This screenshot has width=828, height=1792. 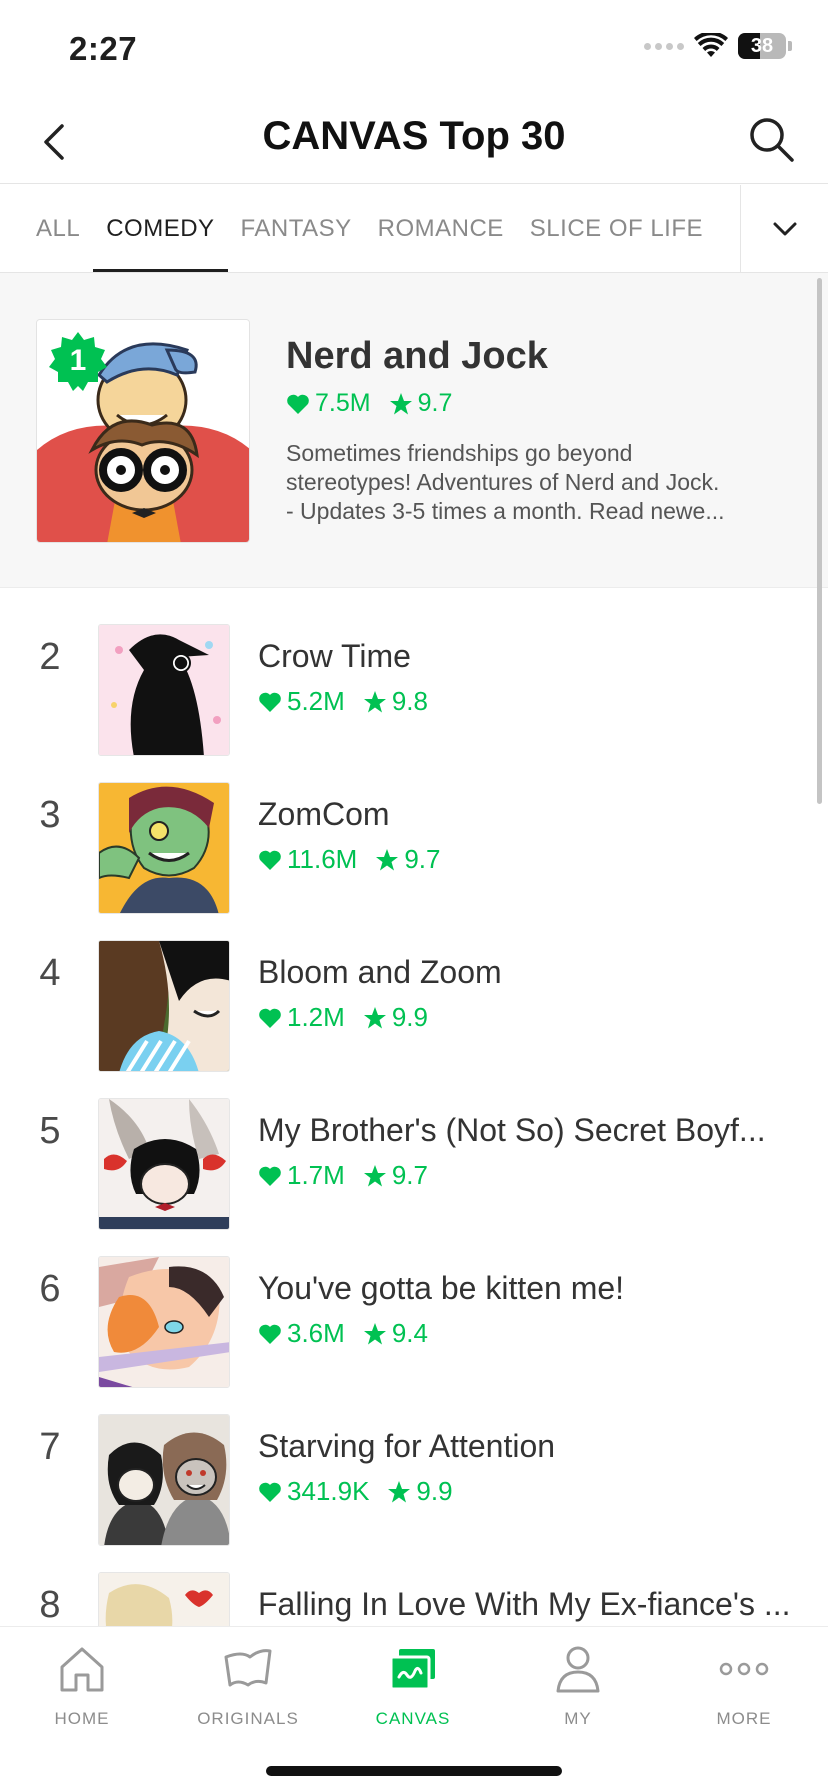 What do you see at coordinates (414, 1771) in the screenshot?
I see `home-indicator` at bounding box center [414, 1771].